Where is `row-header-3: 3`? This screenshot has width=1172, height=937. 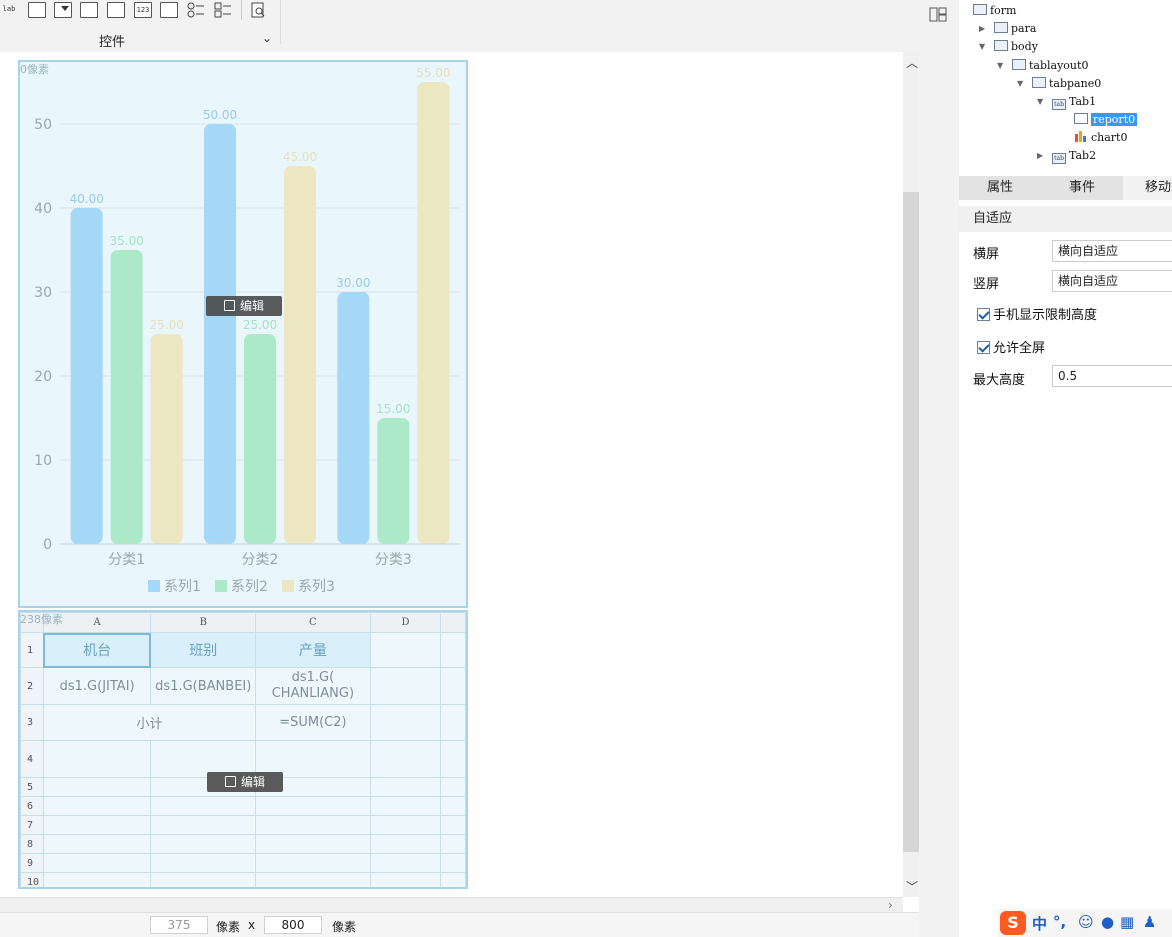
row-header-3: 3 is located at coordinates (32, 722).